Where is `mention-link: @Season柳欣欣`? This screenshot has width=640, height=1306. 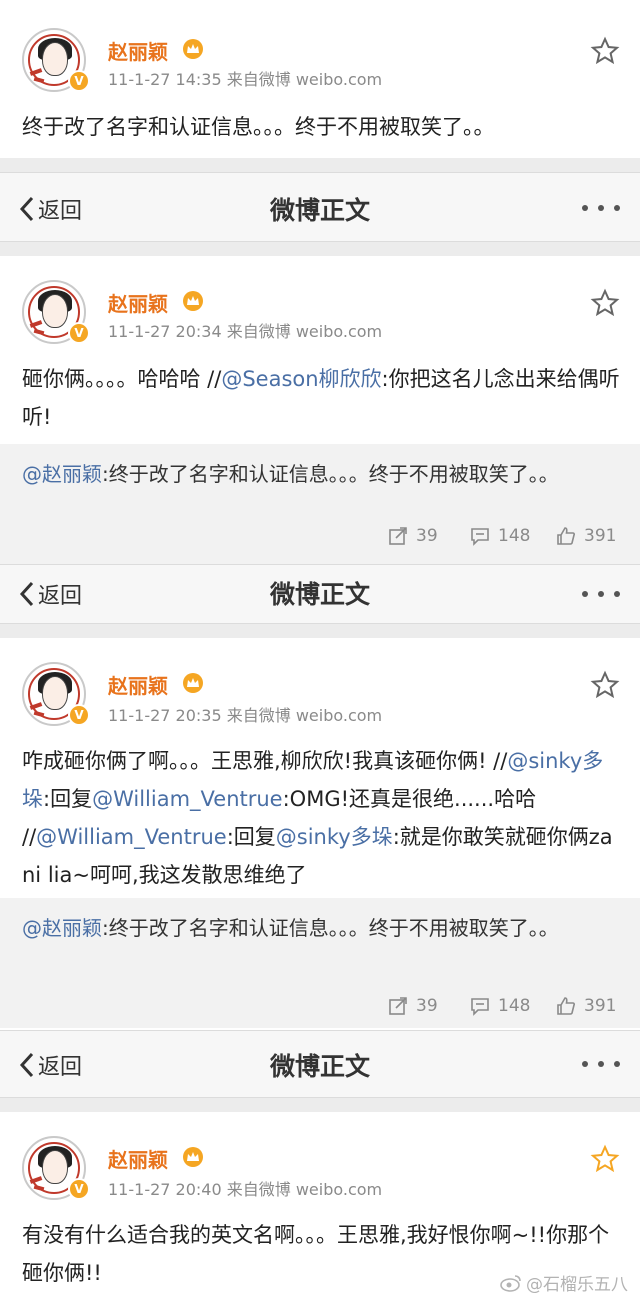
mention-link: @Season柳欣欣 is located at coordinates (301, 379).